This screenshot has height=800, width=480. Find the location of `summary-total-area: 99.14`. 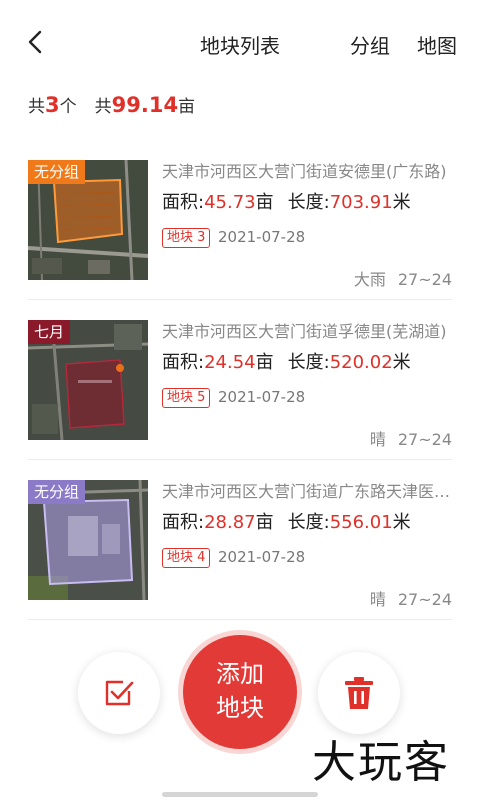

summary-total-area: 99.14 is located at coordinates (145, 105).